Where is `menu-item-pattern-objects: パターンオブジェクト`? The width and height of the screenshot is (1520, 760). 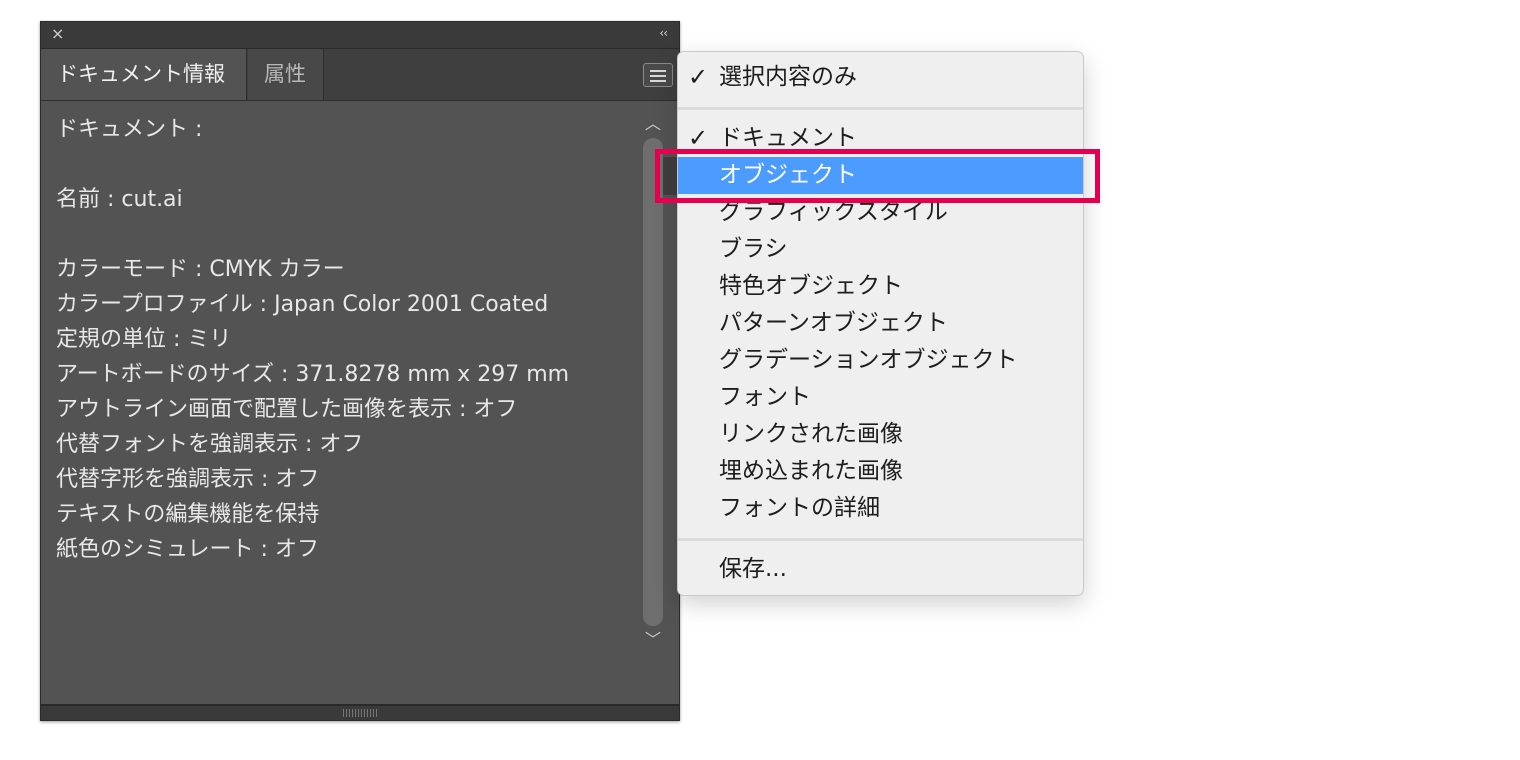 menu-item-pattern-objects: パターンオブジェクト is located at coordinates (880, 323).